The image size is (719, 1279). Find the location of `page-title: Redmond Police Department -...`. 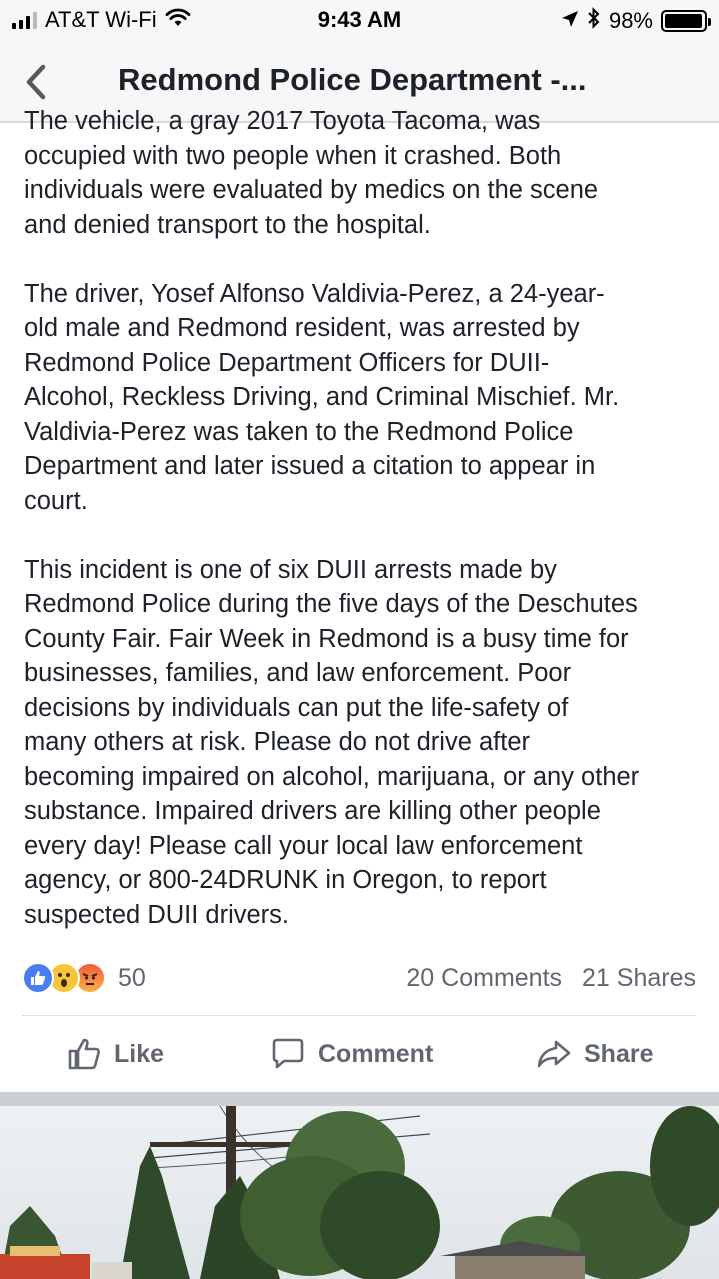

page-title: Redmond Police Department -... is located at coordinates (352, 79).